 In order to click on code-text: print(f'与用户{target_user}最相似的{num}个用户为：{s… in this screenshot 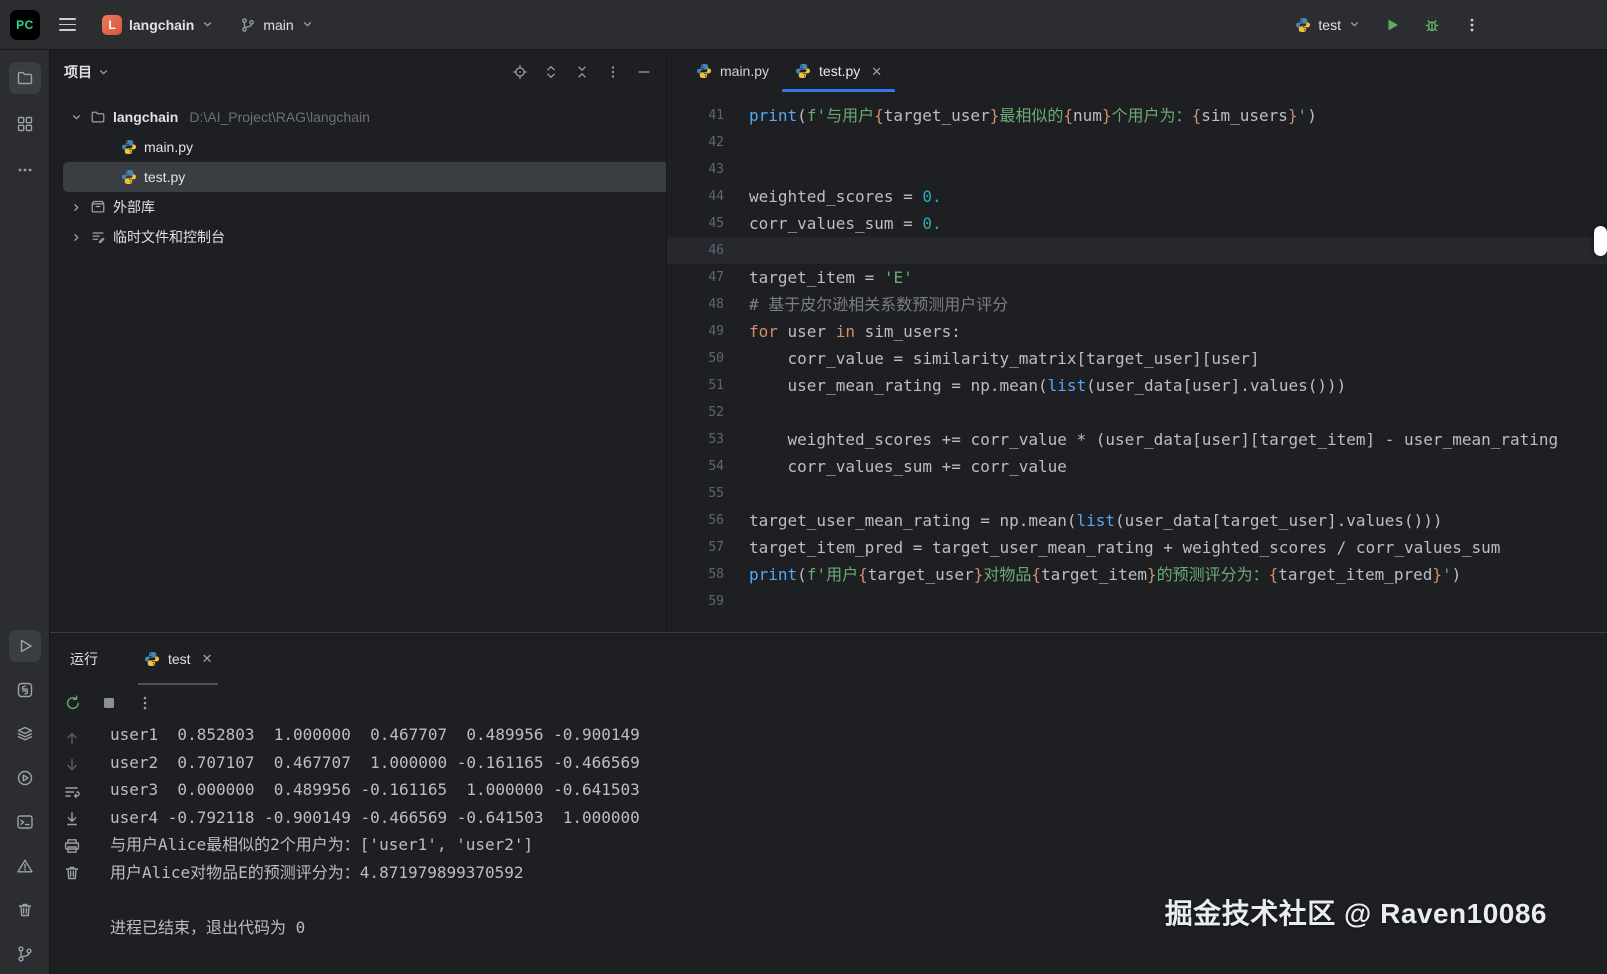, I will do `click(1020, 115)`.